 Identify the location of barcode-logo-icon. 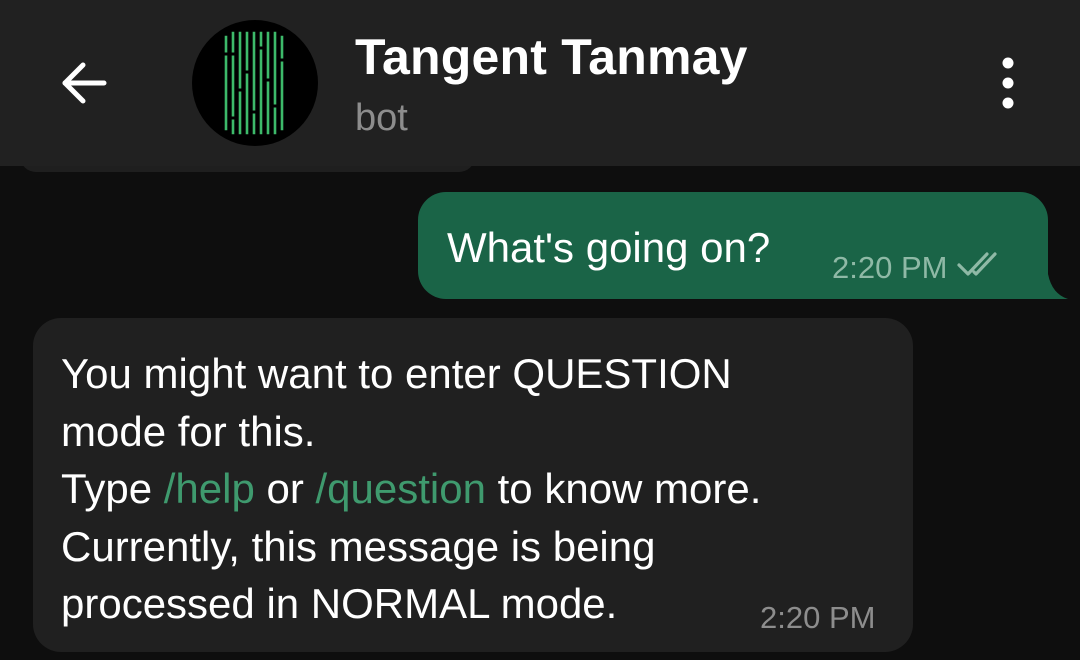
(253, 83).